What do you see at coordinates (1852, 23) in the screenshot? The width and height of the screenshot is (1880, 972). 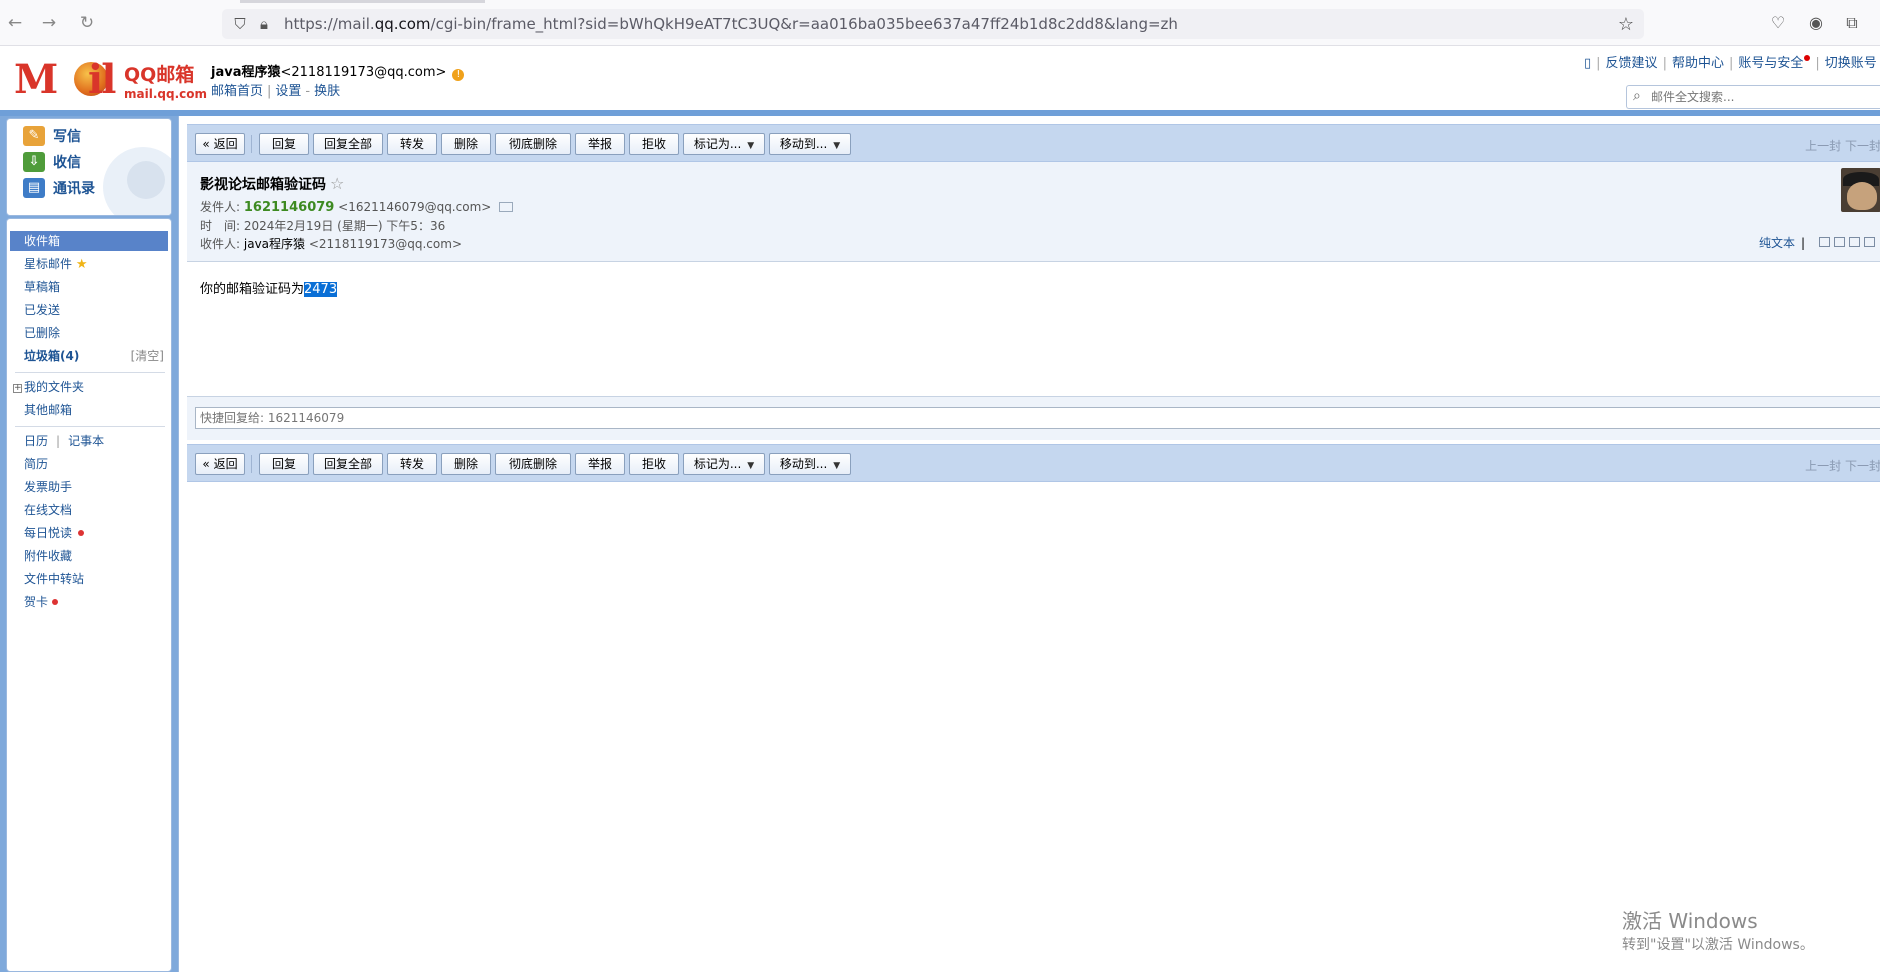 I see `extensions-icon: ⧉` at bounding box center [1852, 23].